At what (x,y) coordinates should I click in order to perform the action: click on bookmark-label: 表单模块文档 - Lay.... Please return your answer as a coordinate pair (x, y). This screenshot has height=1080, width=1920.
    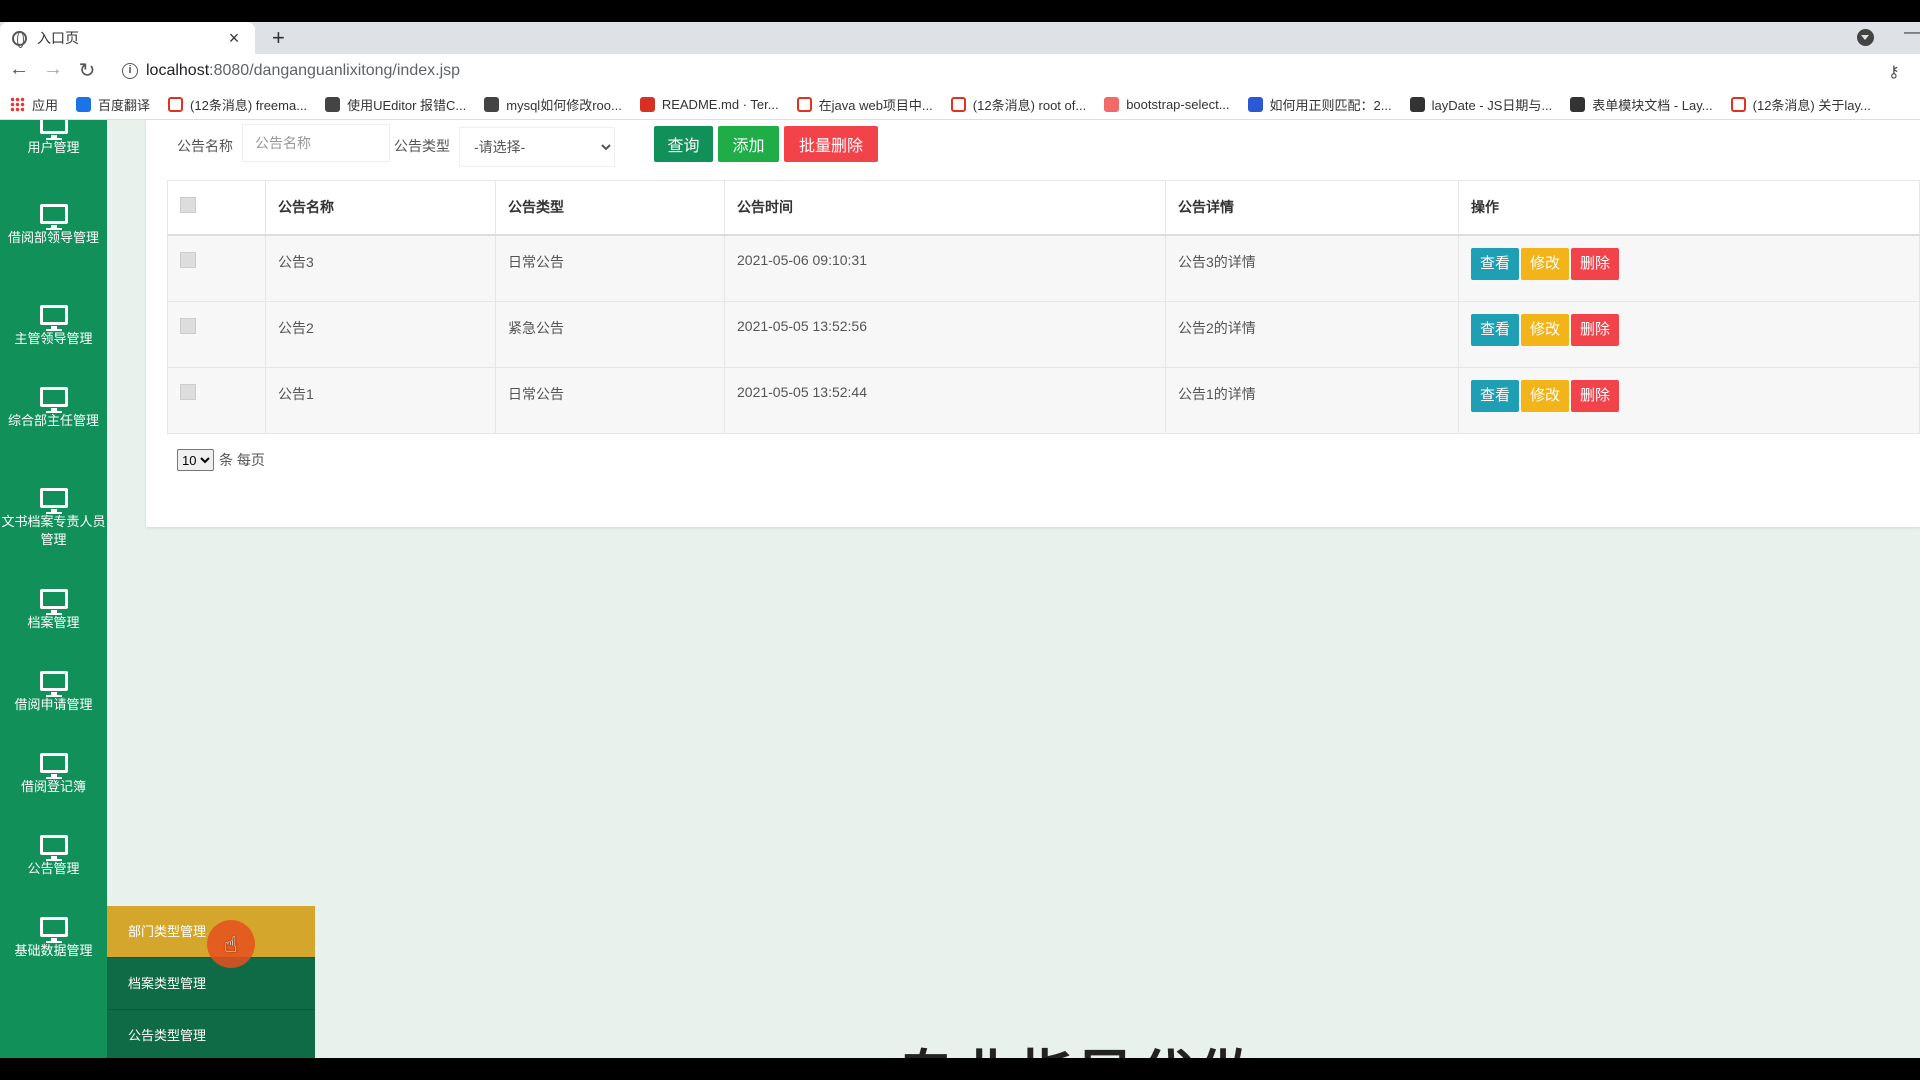
    Looking at the image, I should click on (1652, 105).